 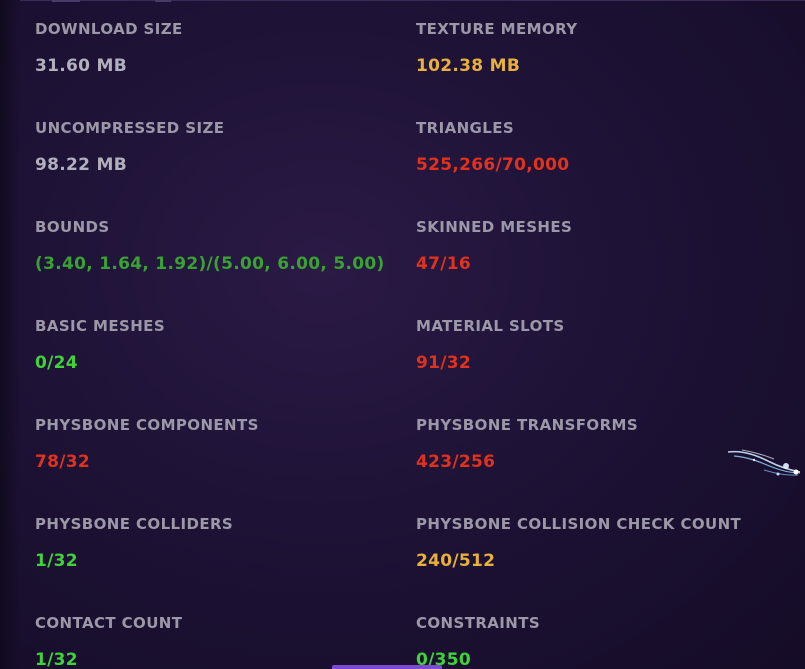 I want to click on stat-physbone-components: PHYSBONE COMPONENTS 78/32, so click(x=225, y=444).